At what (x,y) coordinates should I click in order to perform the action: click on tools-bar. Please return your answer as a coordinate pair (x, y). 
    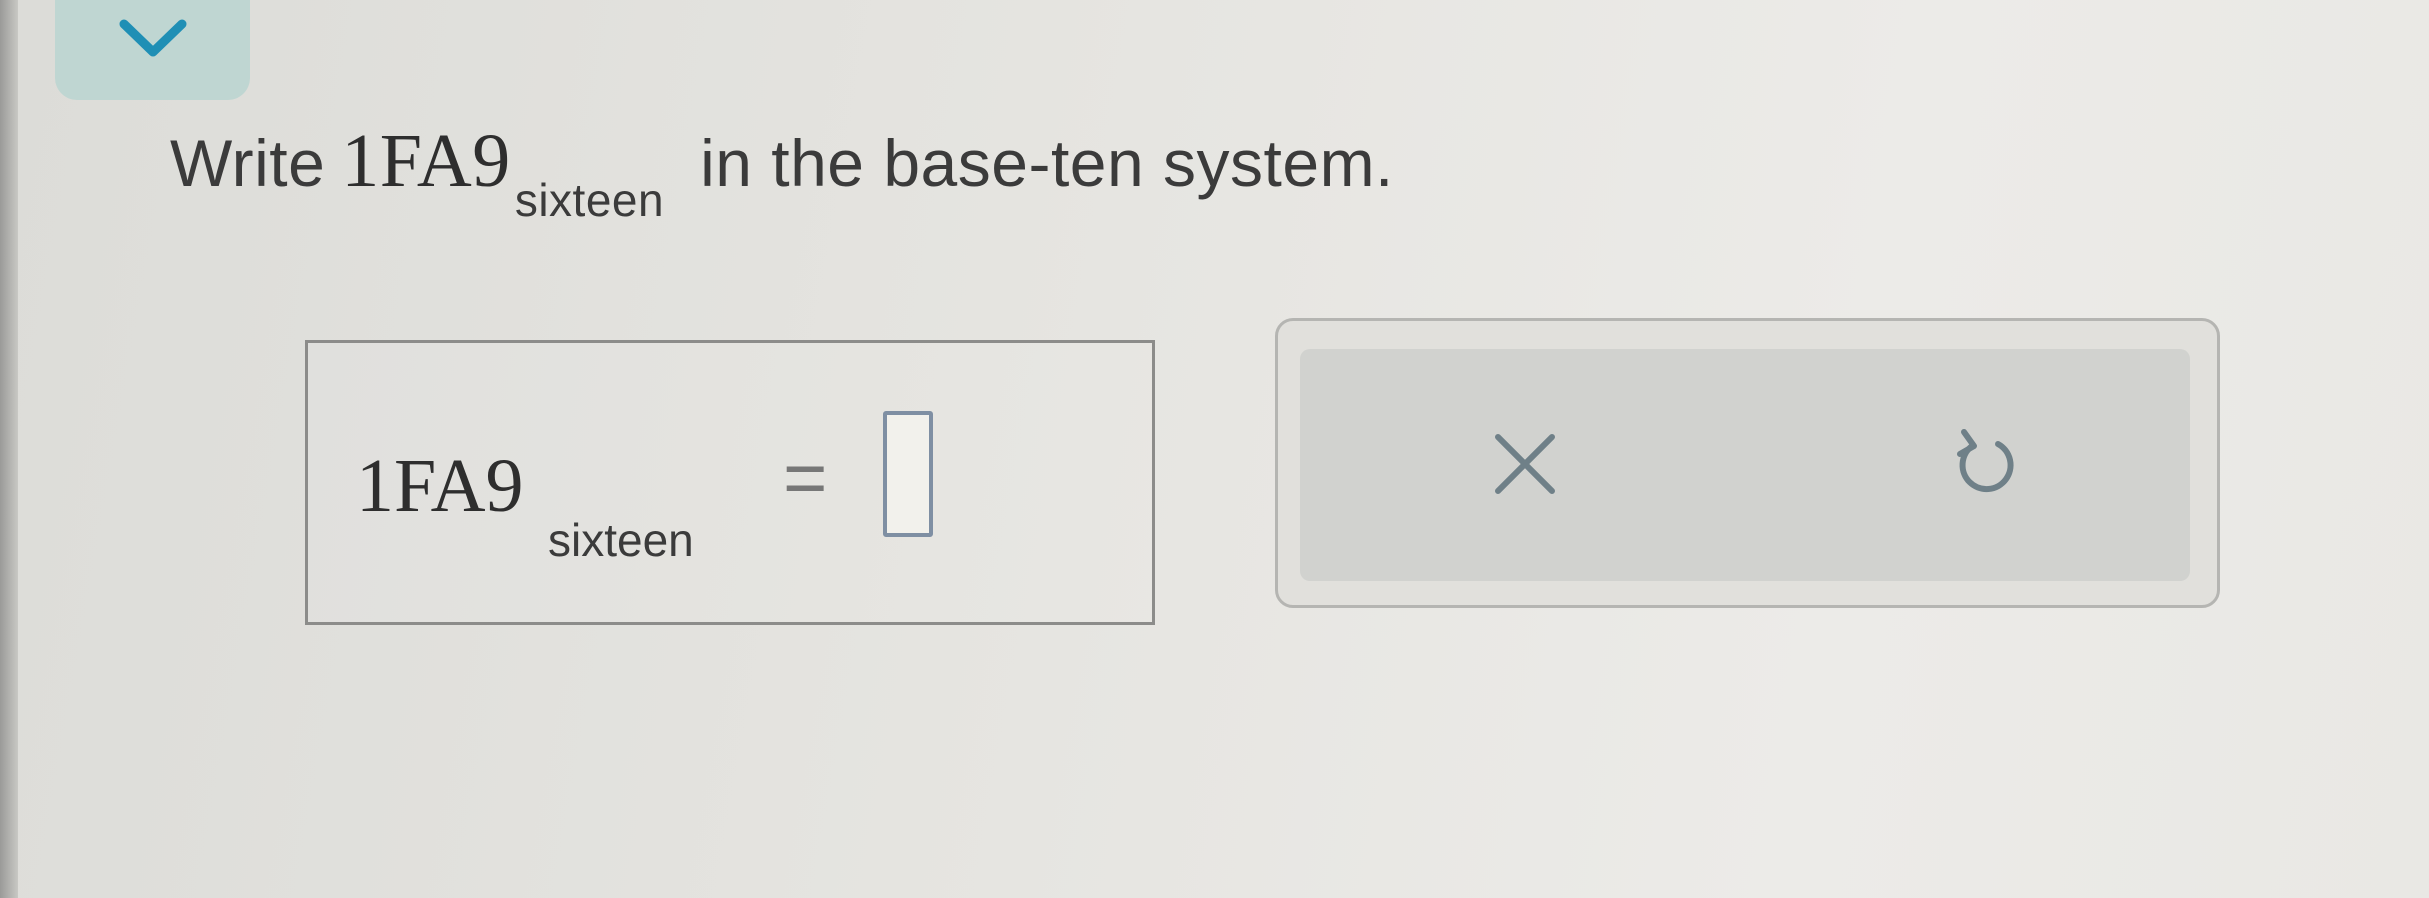
    Looking at the image, I should click on (1745, 465).